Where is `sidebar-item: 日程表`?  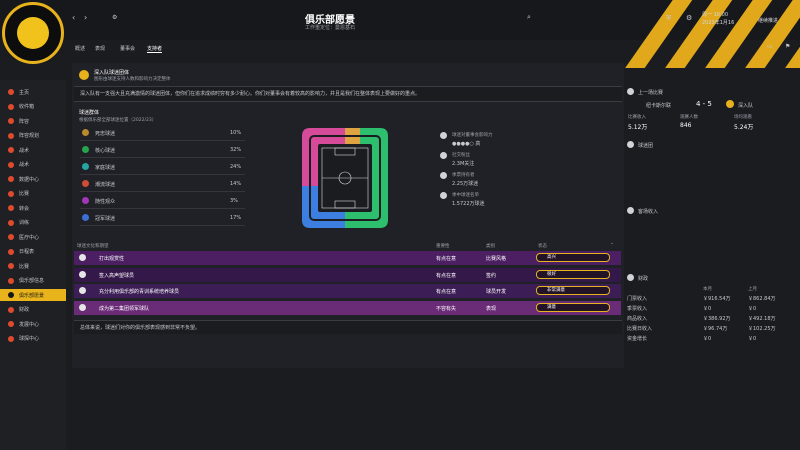
sidebar-item: 日程表 is located at coordinates (33, 252).